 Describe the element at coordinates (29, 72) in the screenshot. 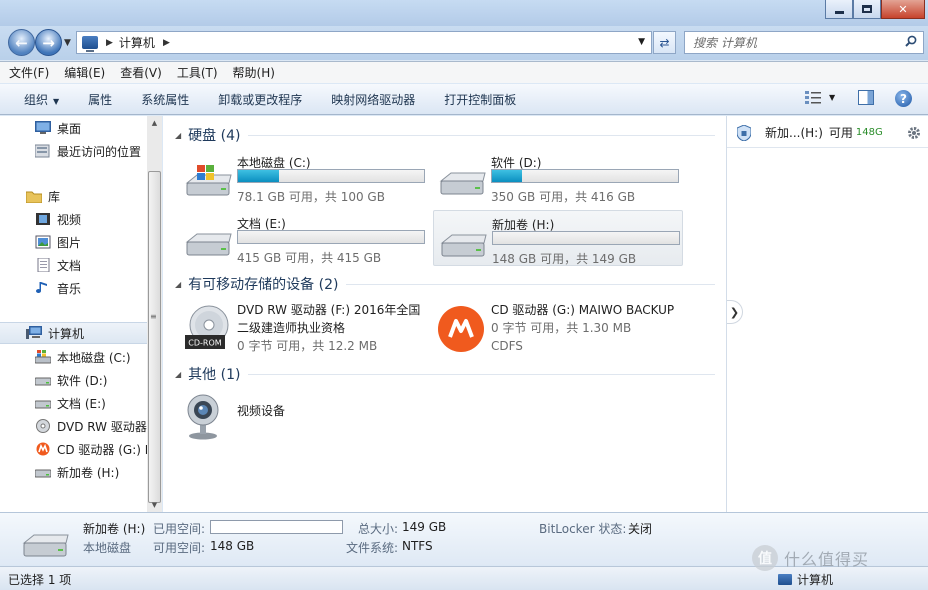

I see `menu-file: 文件(F)` at that location.